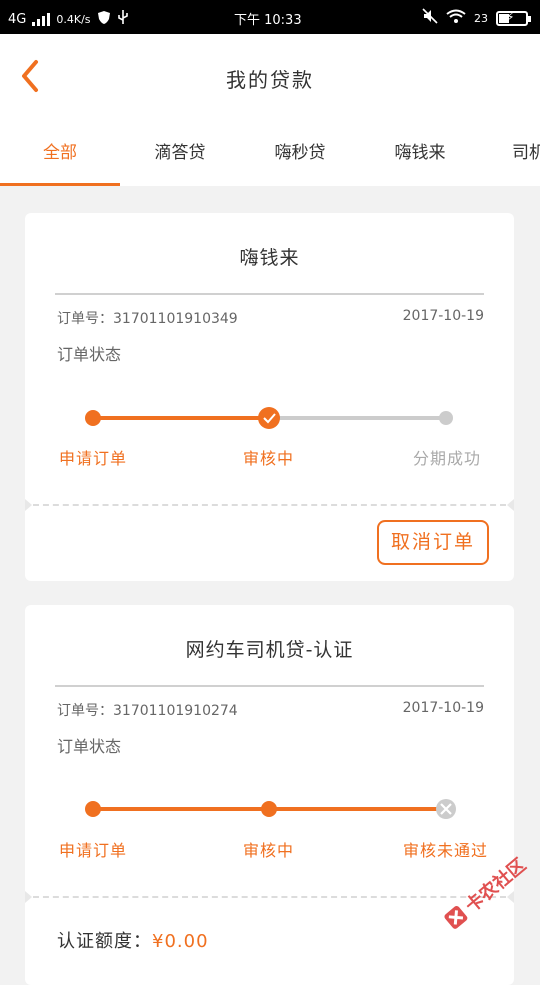 The width and height of the screenshot is (540, 985). Describe the element at coordinates (180, 941) in the screenshot. I see `amount-value: ¥0.00` at that location.